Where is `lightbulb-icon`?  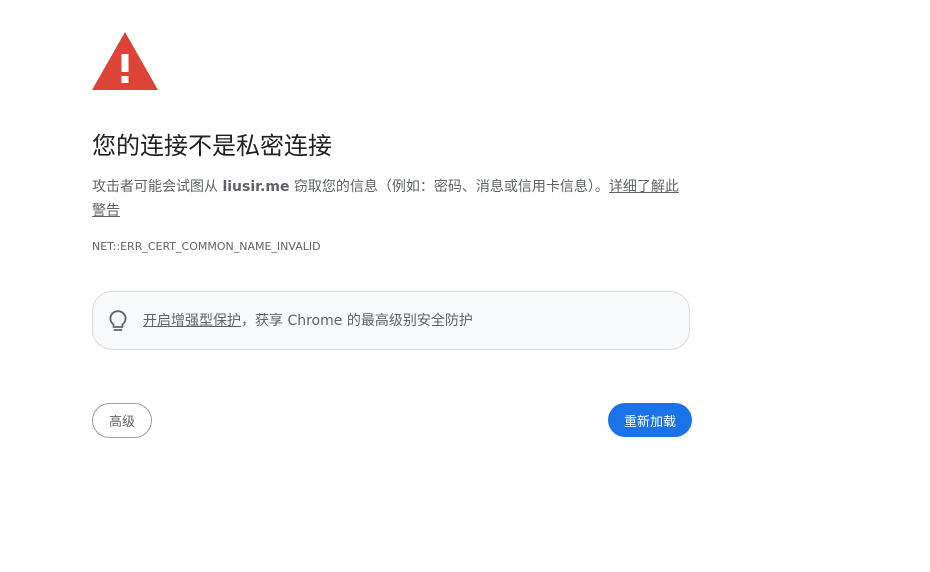 lightbulb-icon is located at coordinates (118, 320).